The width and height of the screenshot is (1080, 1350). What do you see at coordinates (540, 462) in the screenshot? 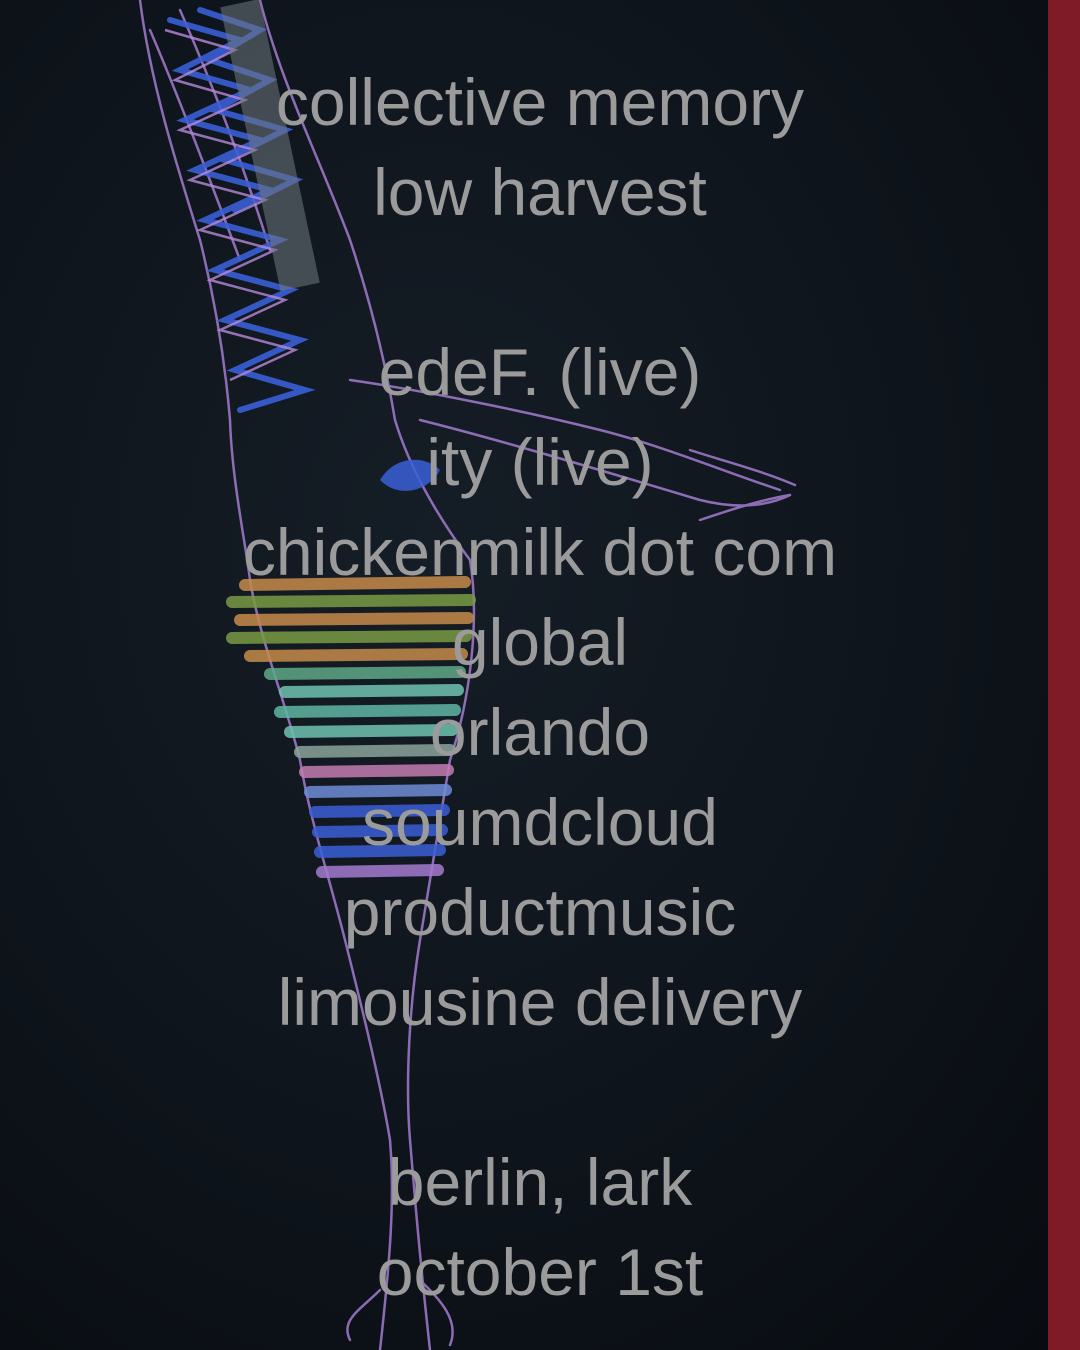
I see `lineup-item: ity (live)` at bounding box center [540, 462].